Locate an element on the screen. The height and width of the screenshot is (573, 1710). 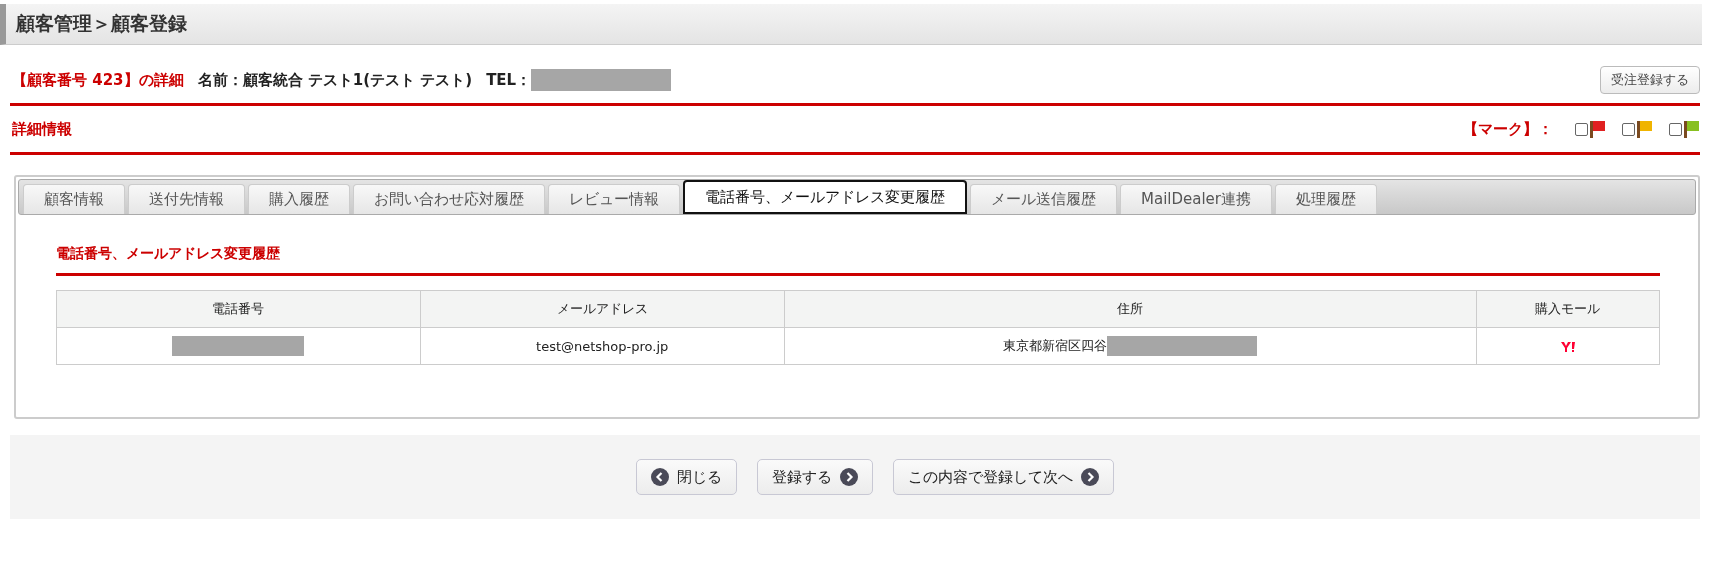
tab: MailDealer連携 is located at coordinates (1196, 199).